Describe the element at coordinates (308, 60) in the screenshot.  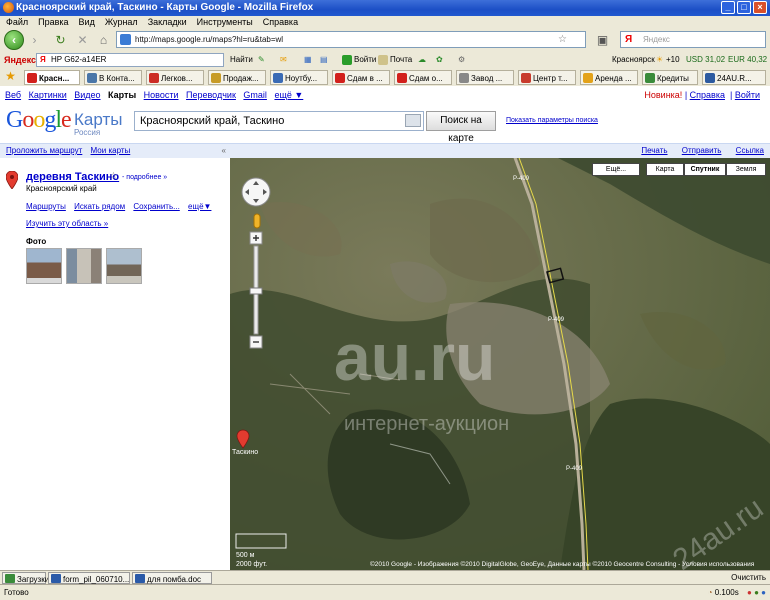
I see `bookmark-icon: ▦` at that location.